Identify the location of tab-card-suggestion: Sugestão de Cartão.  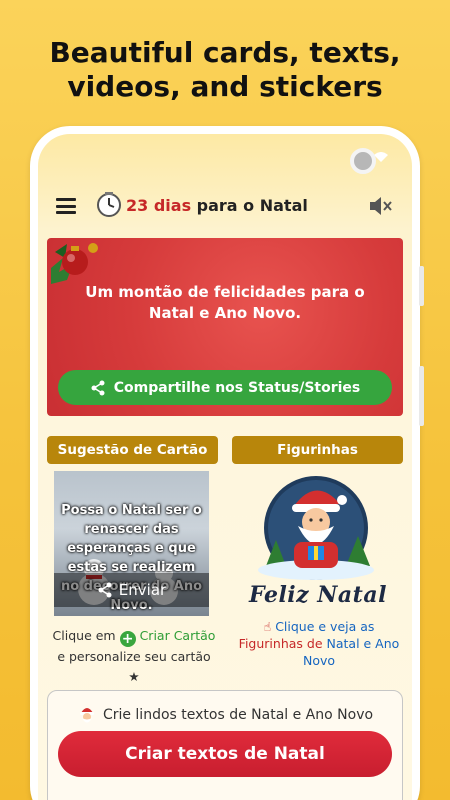
(132, 450).